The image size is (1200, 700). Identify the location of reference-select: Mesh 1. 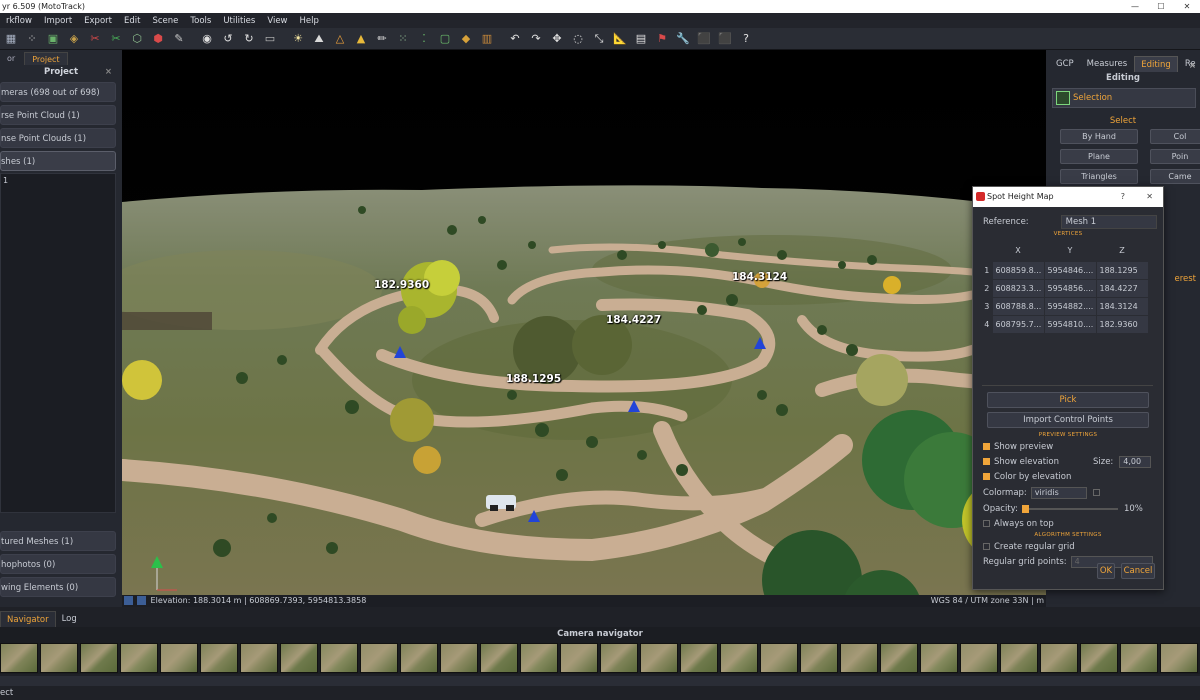
(1108, 222).